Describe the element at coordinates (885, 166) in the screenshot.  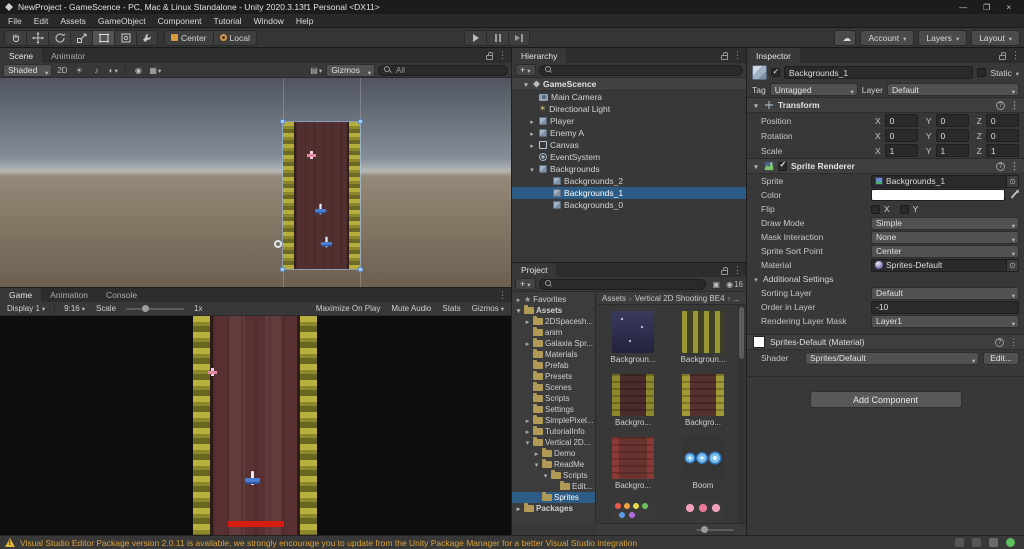
I see `sprite-renderer-component-header: Sprite Renderer ?` at that location.